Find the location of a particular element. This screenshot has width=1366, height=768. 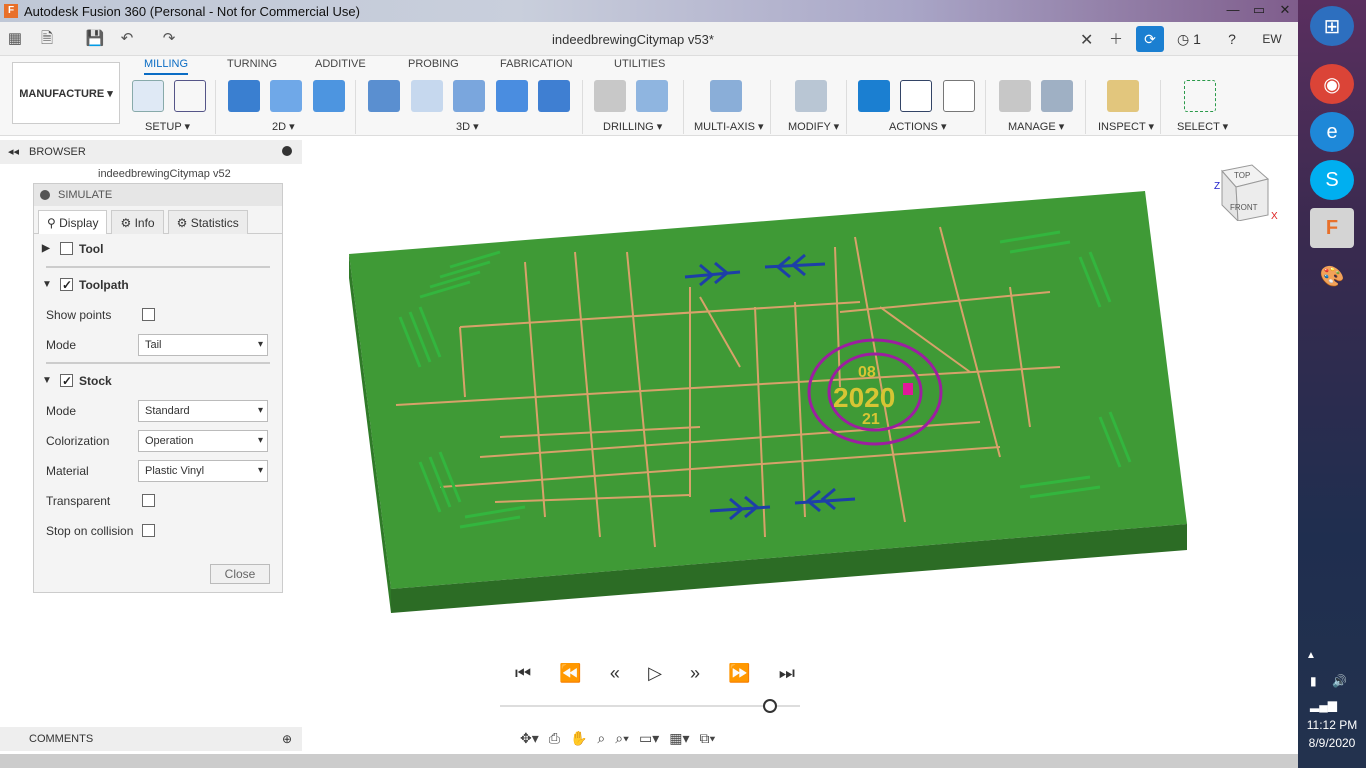

simulate-collapse-icon is located at coordinates (45, 195).